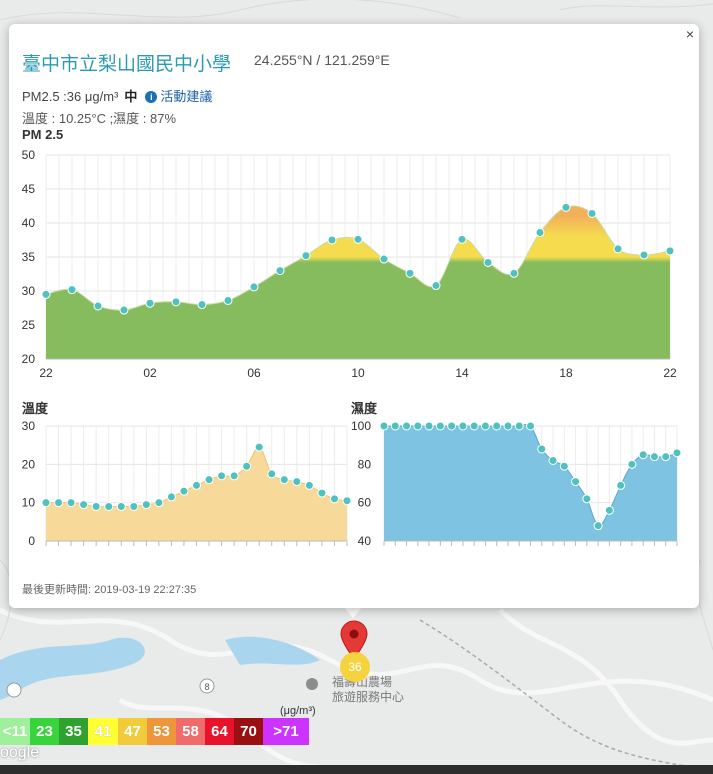  What do you see at coordinates (298, 711) in the screenshot?
I see `legend-unit: (μg/m³)` at bounding box center [298, 711].